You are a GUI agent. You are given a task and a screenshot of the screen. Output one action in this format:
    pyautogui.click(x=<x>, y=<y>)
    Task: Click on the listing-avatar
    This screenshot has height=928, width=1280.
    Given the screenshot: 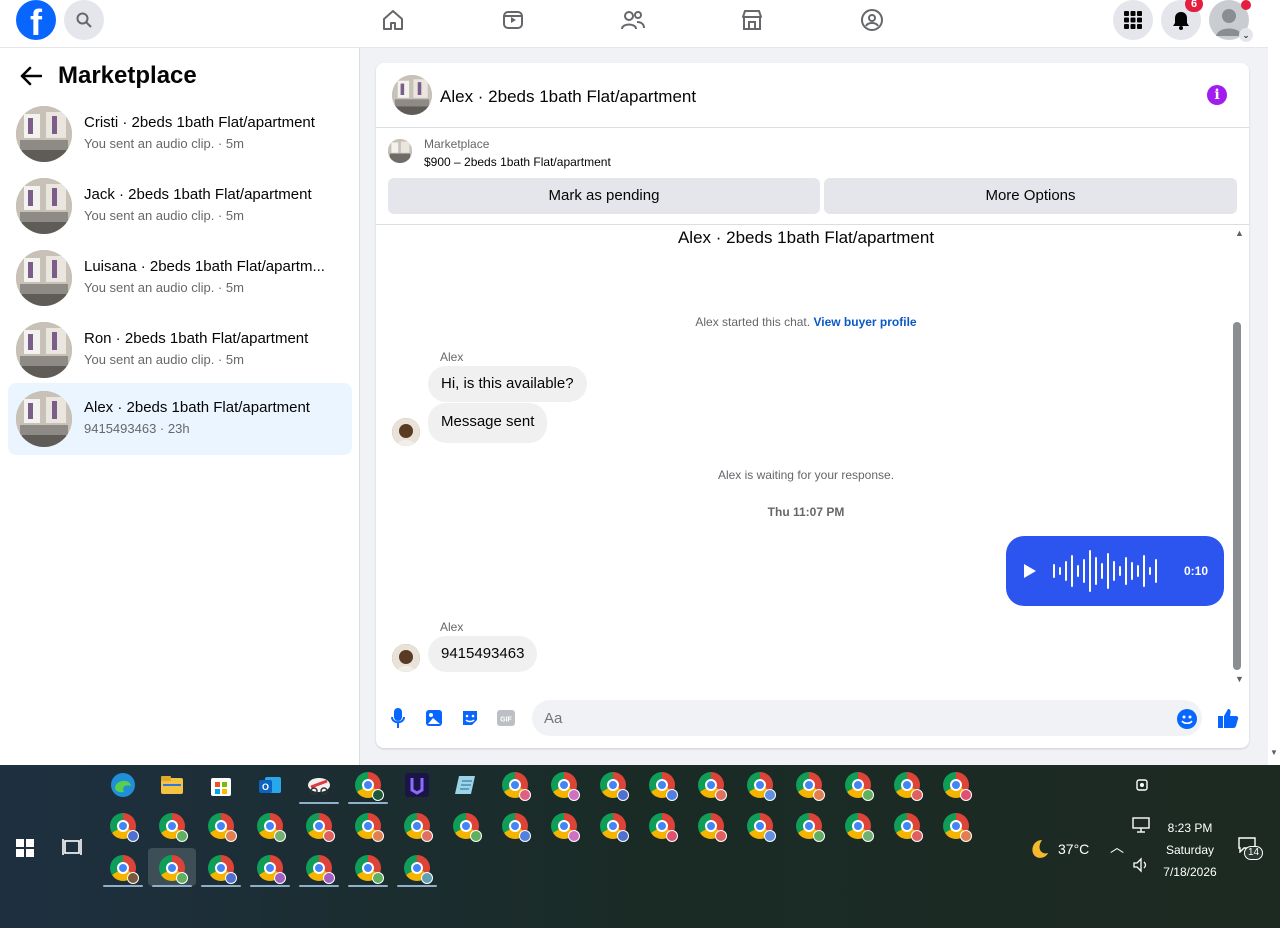 What is the action you would take?
    pyautogui.click(x=412, y=95)
    